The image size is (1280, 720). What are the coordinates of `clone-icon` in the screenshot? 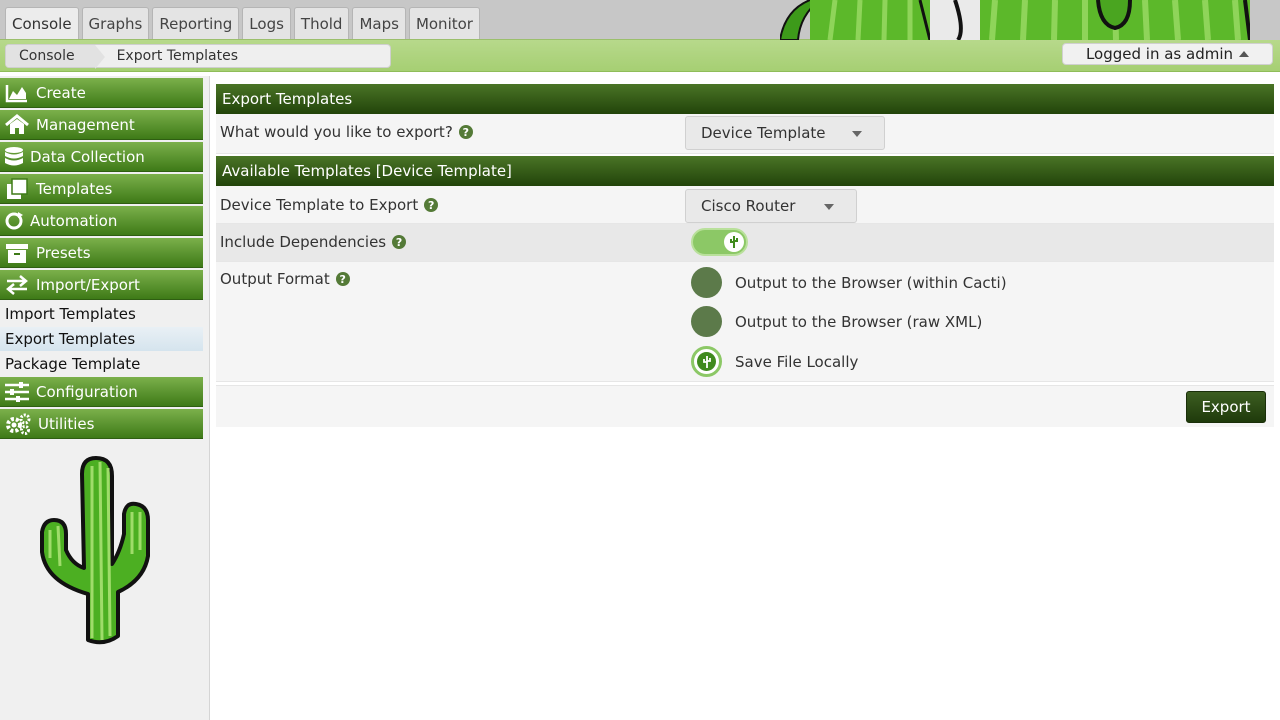 It's located at (17, 188).